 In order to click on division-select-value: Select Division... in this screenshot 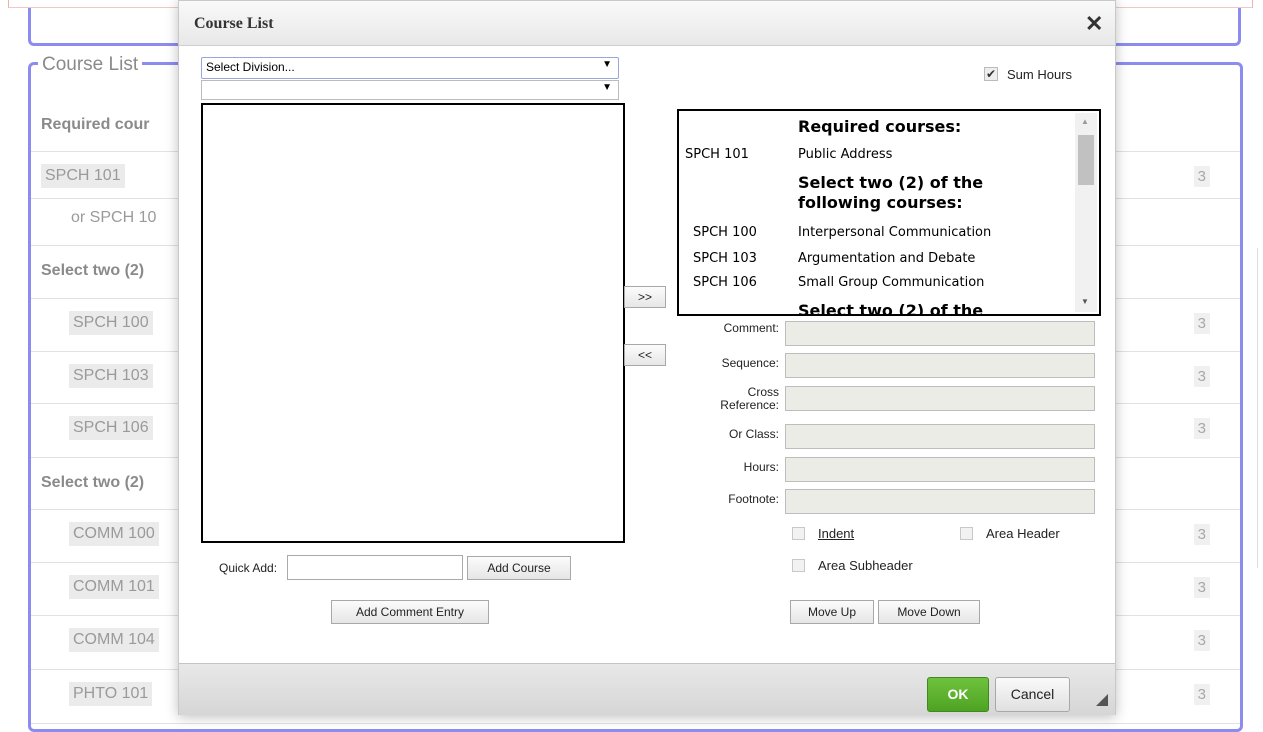, I will do `click(250, 67)`.